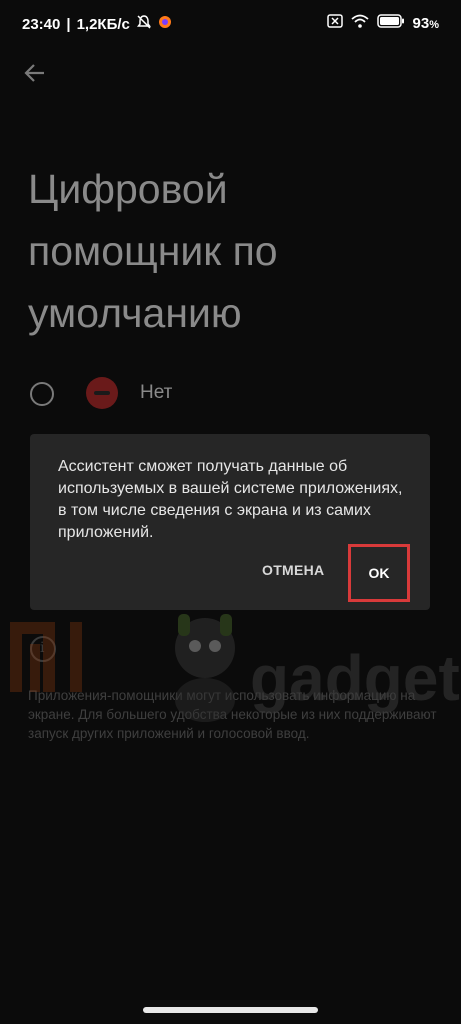  I want to click on battery-percent-suffix: %, so click(434, 24).